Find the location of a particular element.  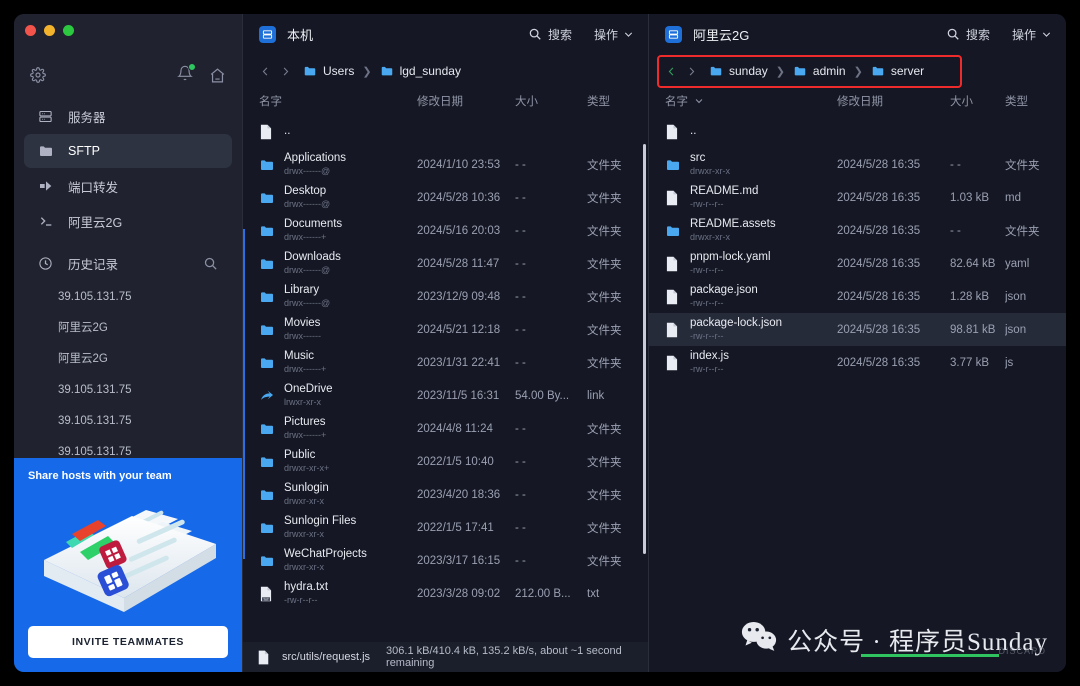

table-row: Library drwx------@ 2023/12/9 09:48 - - 文件夹 is located at coordinates (445, 296).